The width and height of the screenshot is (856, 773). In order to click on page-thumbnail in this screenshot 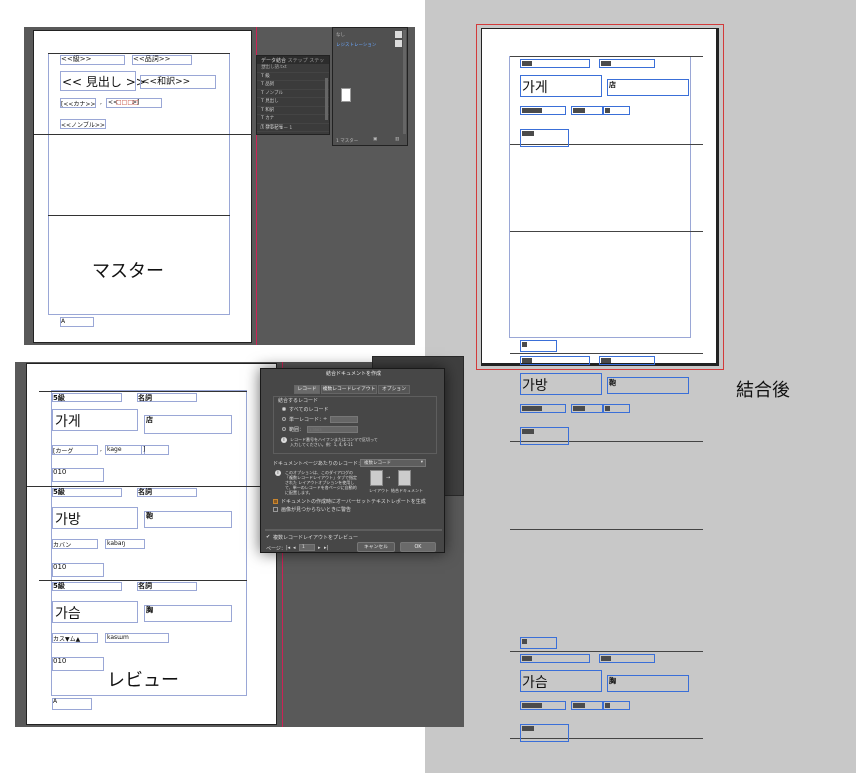, I will do `click(346, 95)`.